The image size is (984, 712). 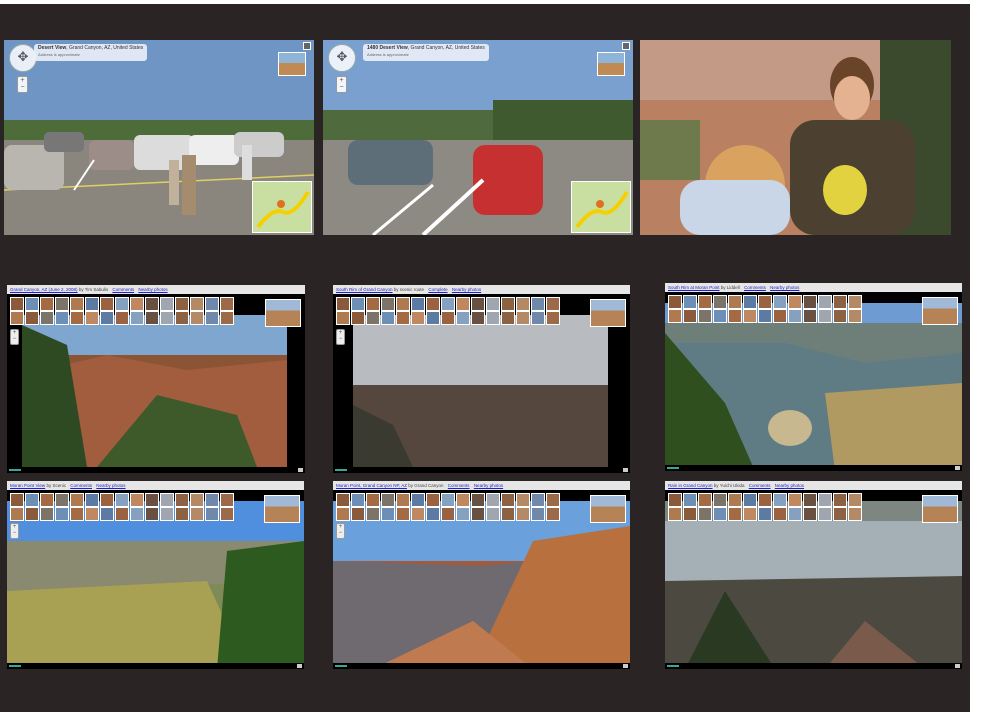 What do you see at coordinates (56, 485) in the screenshot?
I see `photo-author: by Scenic` at bounding box center [56, 485].